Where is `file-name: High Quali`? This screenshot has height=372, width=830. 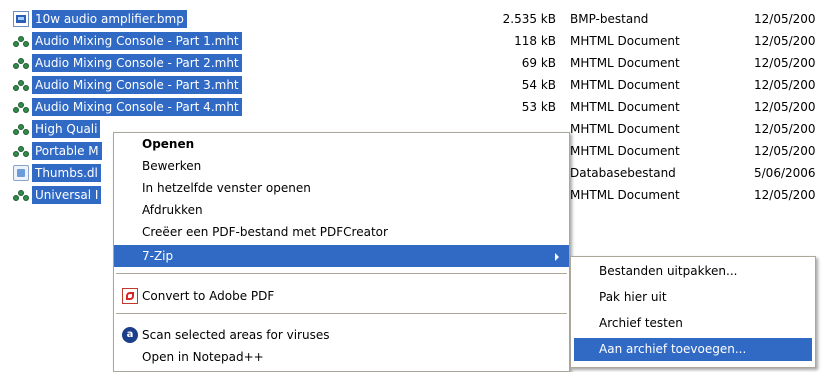
file-name: High Quali is located at coordinates (66, 129).